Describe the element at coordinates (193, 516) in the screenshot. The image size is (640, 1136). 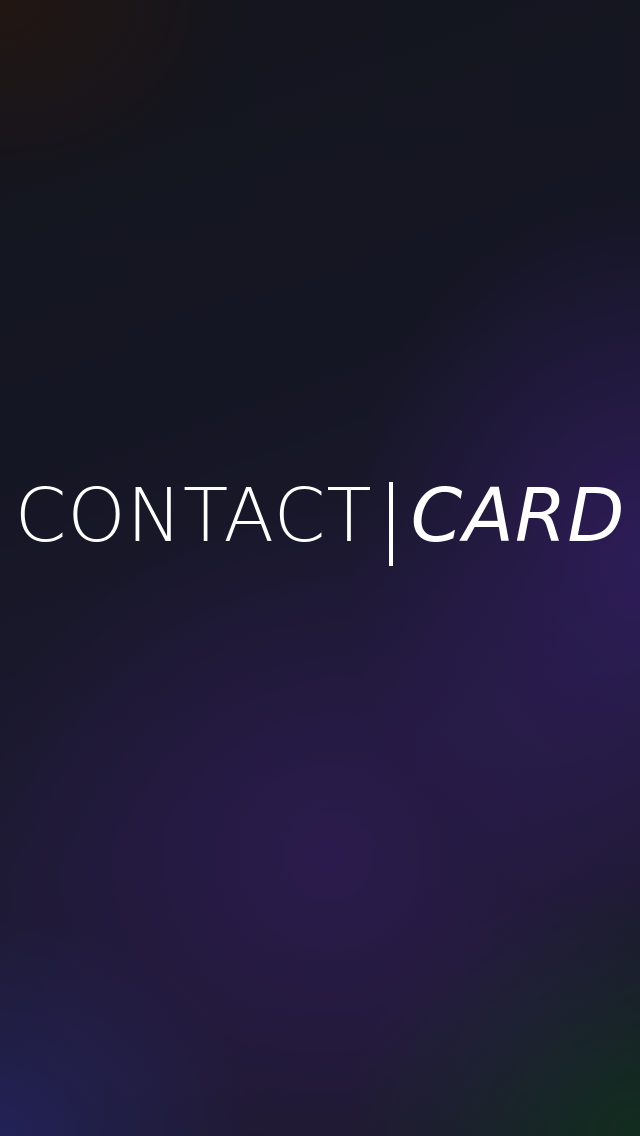
I see `logo-word-contact: CONTACT` at that location.